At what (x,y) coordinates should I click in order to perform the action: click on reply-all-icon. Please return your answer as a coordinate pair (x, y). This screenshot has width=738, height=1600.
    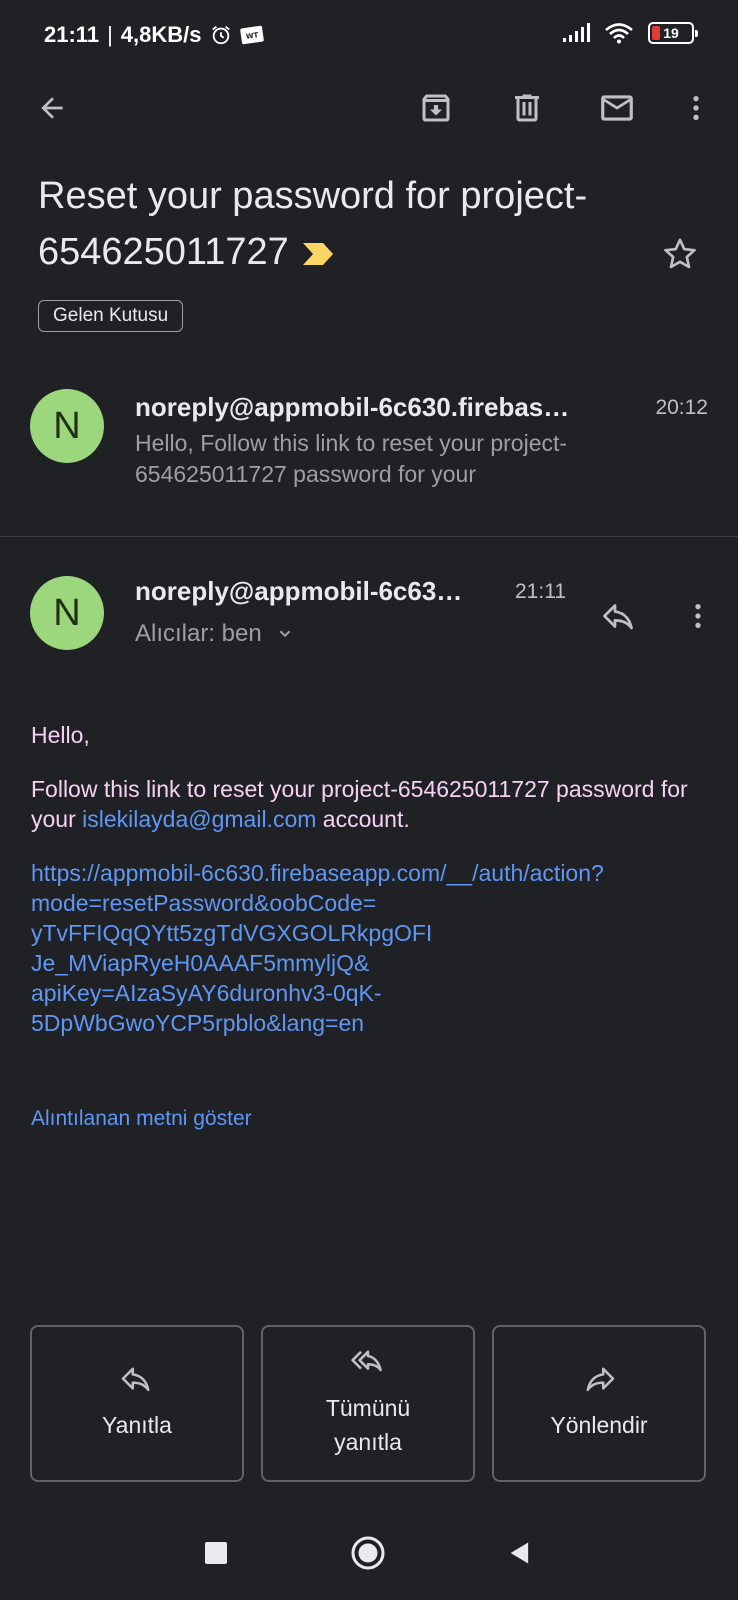
    Looking at the image, I should click on (366, 1360).